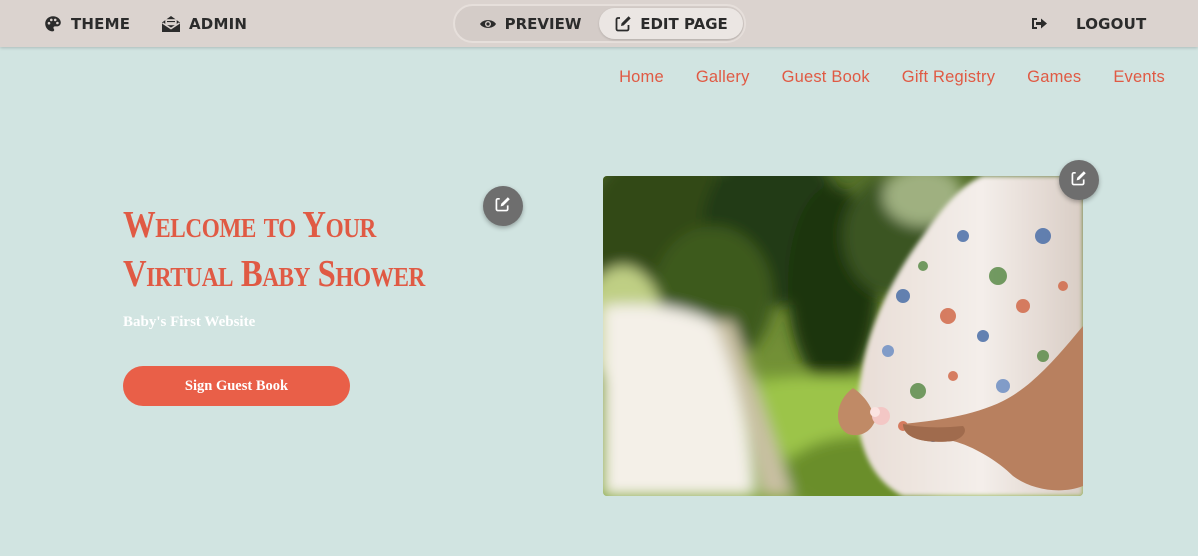  I want to click on logout-label: LOGOUT, so click(1111, 23).